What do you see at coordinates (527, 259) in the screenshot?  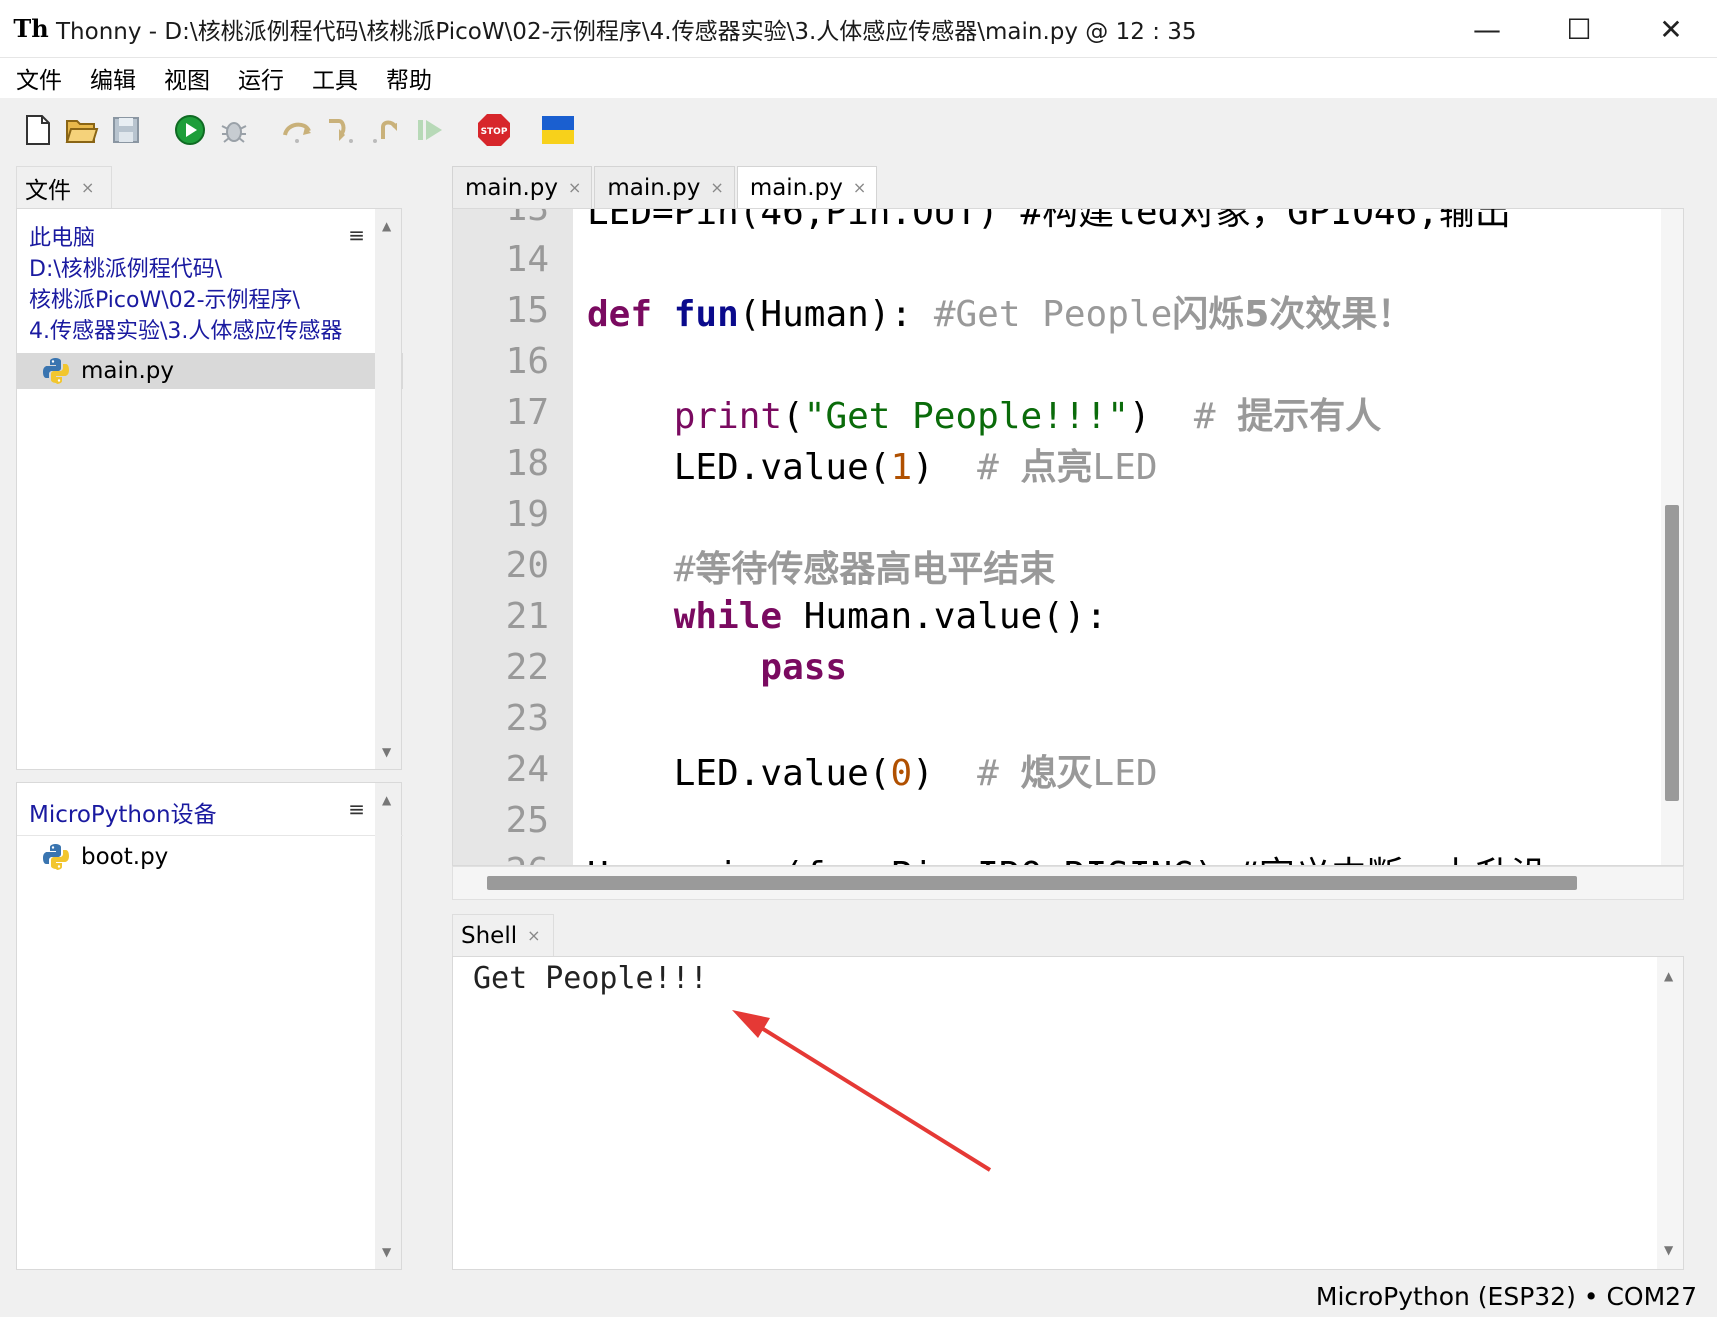 I see `line-number: 14` at bounding box center [527, 259].